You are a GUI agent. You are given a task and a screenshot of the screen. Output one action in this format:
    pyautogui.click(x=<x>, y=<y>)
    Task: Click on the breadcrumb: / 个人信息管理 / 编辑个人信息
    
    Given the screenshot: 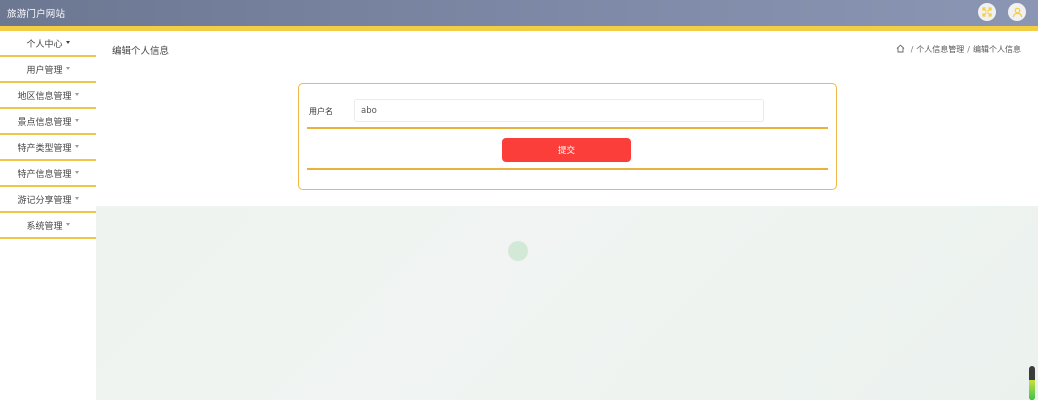 What is the action you would take?
    pyautogui.click(x=958, y=49)
    